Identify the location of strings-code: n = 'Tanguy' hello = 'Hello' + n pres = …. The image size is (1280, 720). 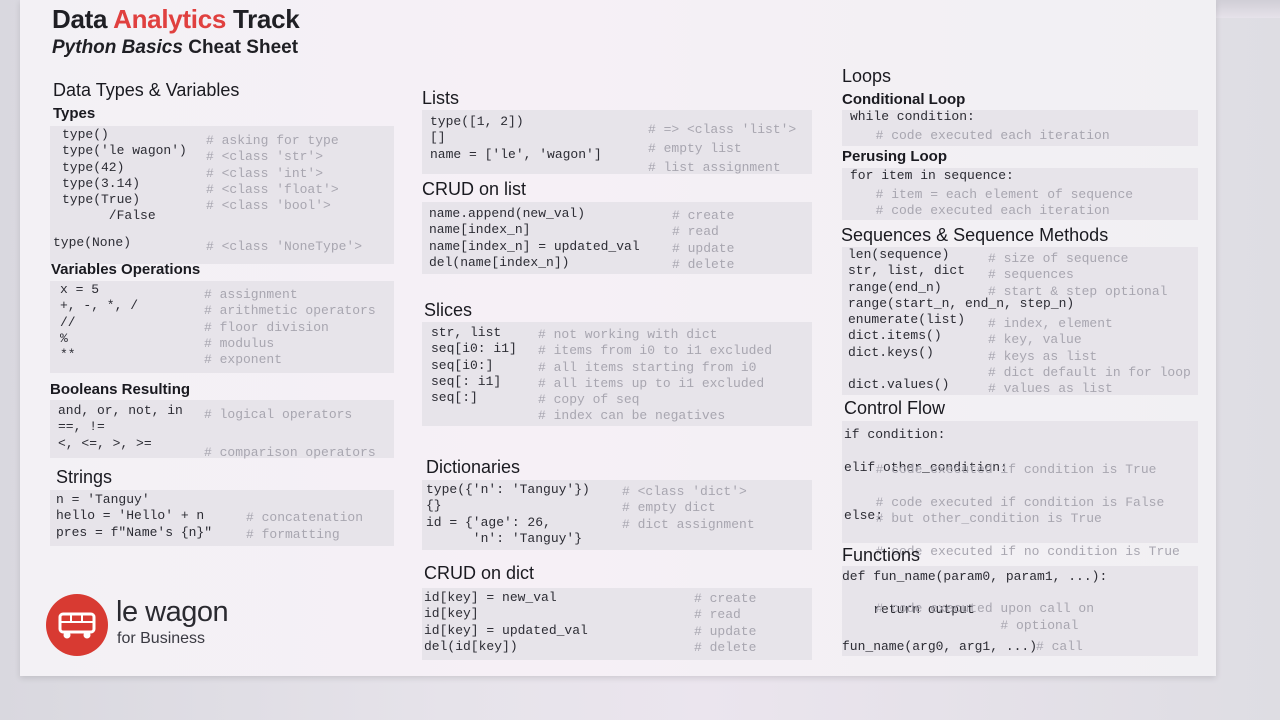
(134, 516).